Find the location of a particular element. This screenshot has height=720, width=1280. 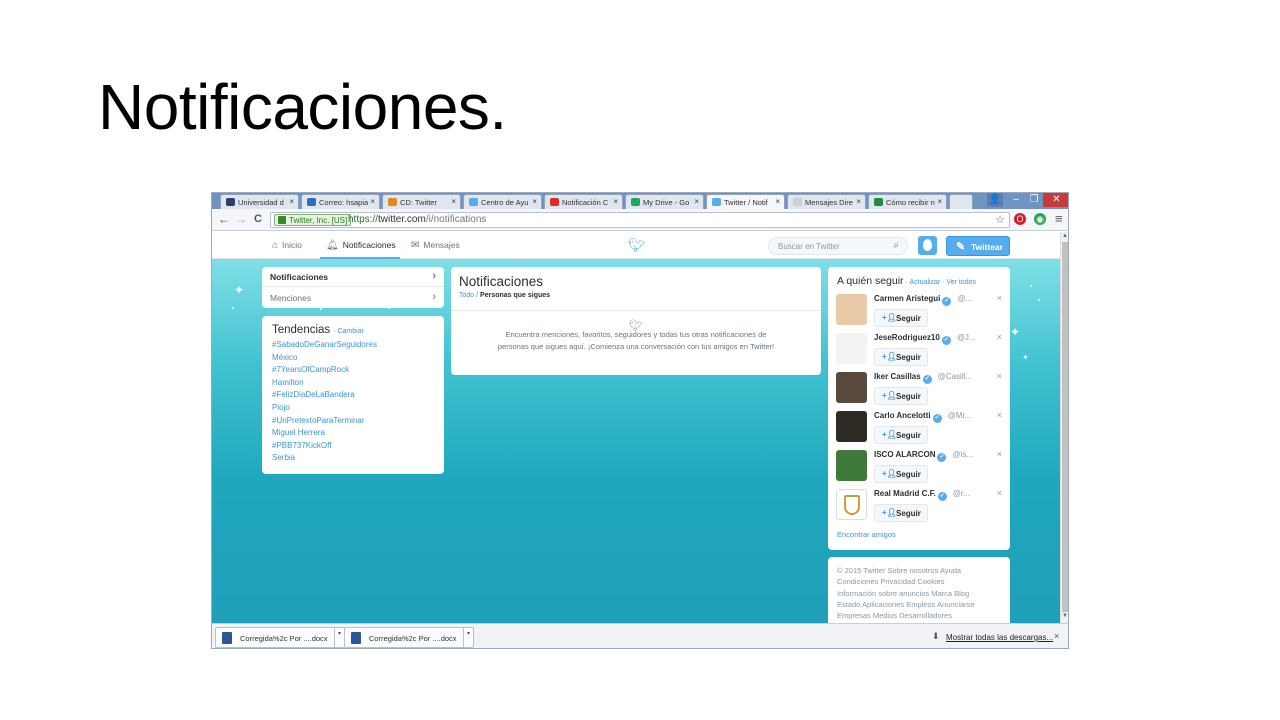

scrollbar-thumb is located at coordinates (1065, 427).